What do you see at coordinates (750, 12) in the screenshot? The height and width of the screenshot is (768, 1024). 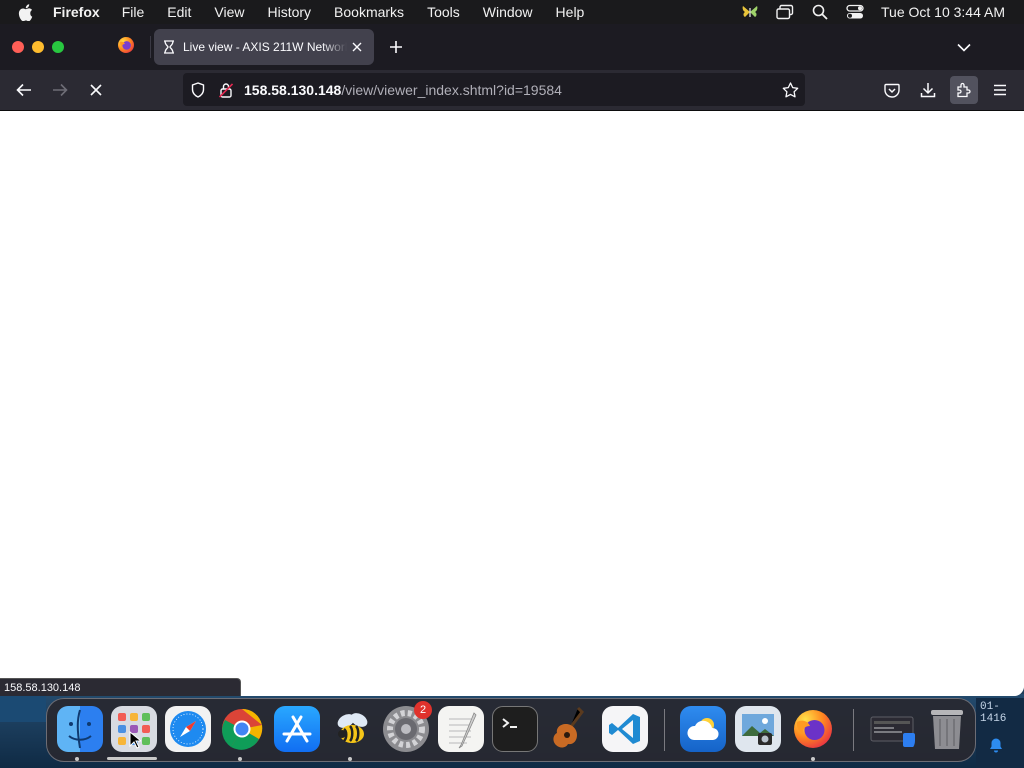 I see `butterfly-icon` at bounding box center [750, 12].